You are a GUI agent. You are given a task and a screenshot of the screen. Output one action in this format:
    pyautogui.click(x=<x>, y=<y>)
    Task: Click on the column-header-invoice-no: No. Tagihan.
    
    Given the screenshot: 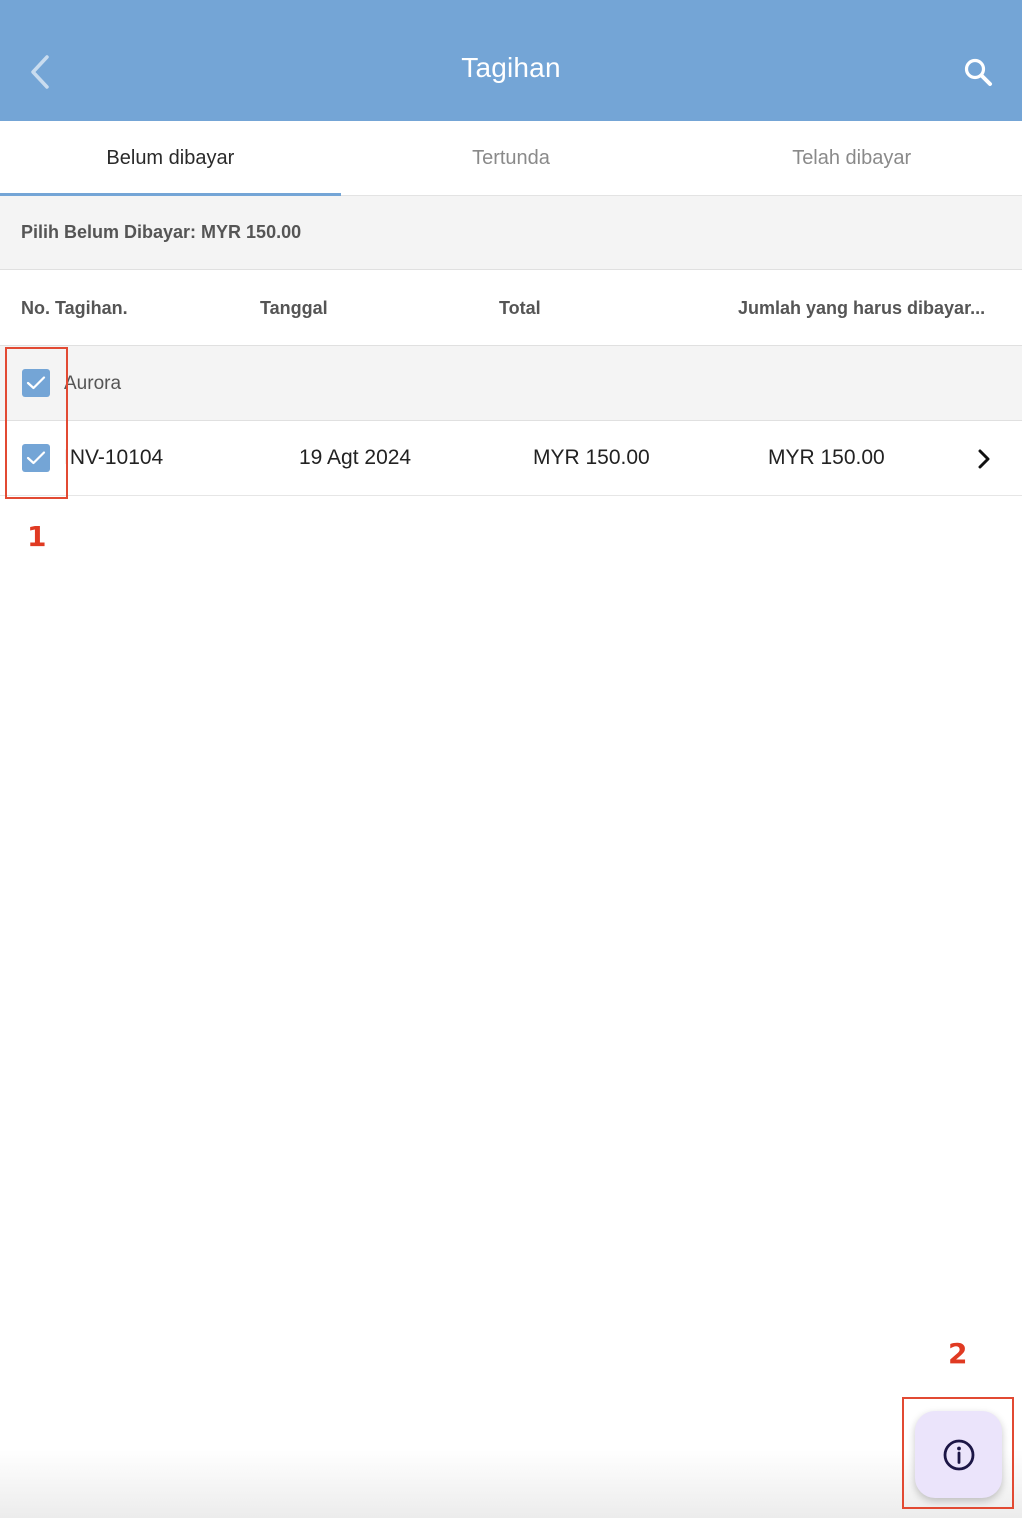 What is the action you would take?
    pyautogui.click(x=74, y=308)
    